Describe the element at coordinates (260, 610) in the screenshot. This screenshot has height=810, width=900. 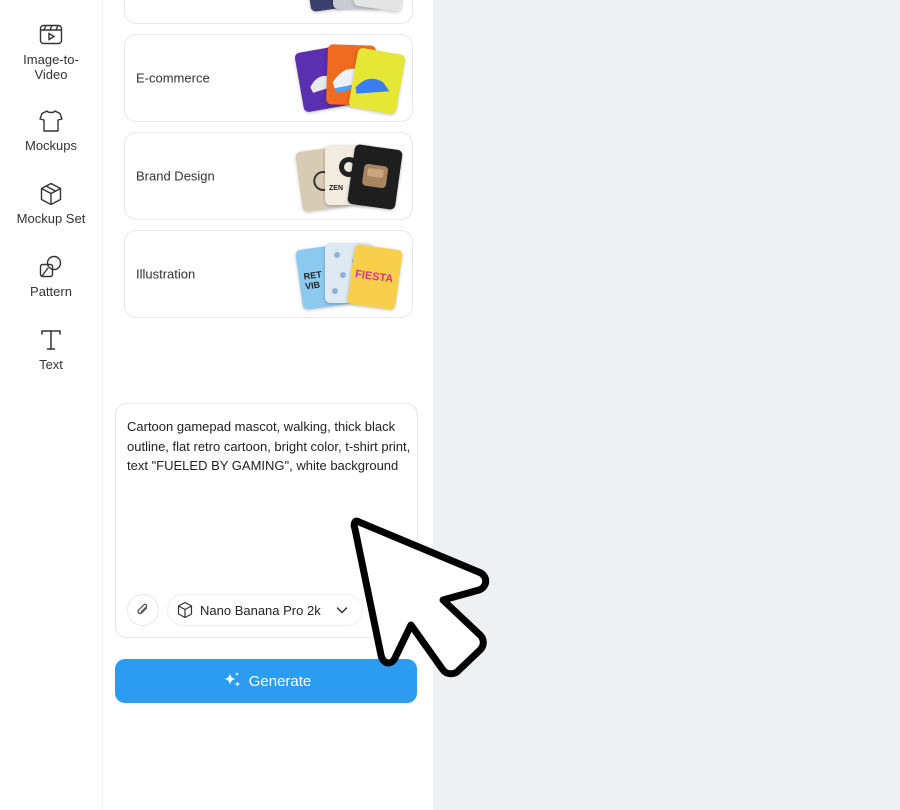
I see `model-label: Nano Banana Pro 2k` at that location.